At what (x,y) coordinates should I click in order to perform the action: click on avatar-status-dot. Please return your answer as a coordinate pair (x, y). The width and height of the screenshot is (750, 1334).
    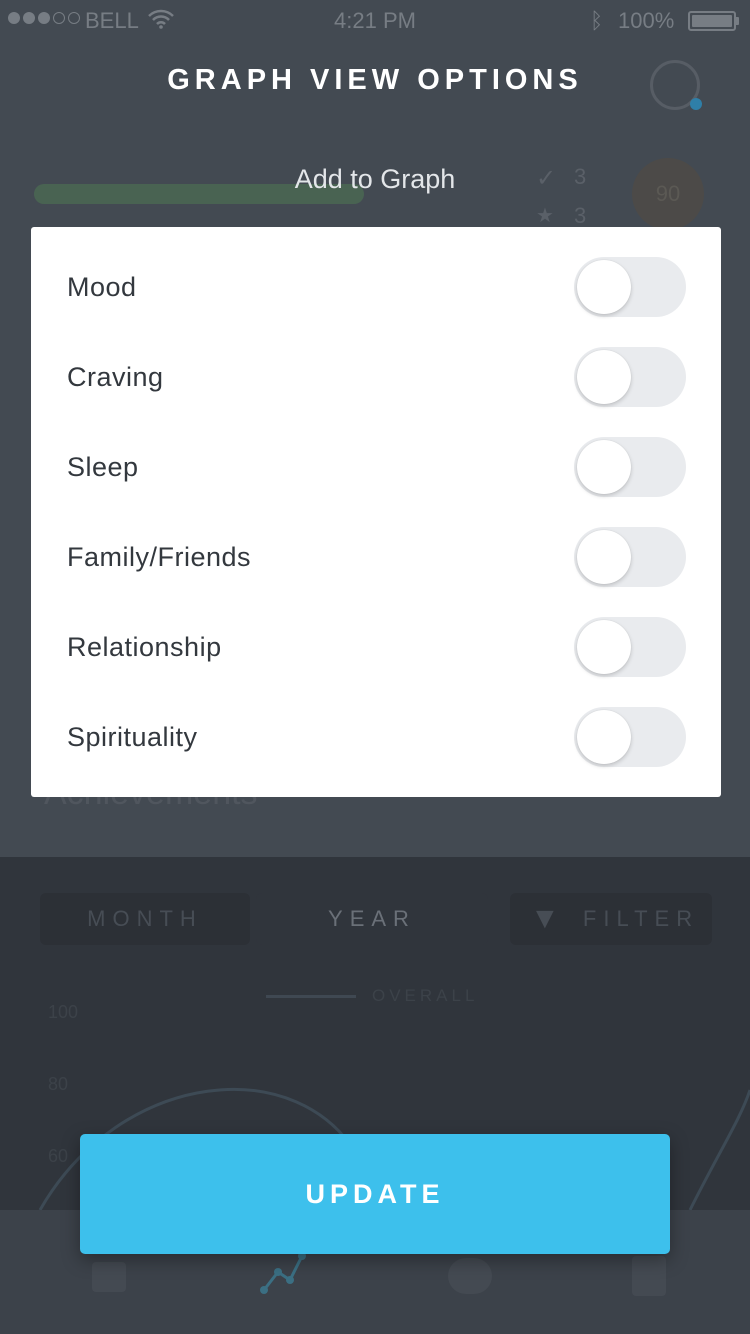
    Looking at the image, I should click on (696, 104).